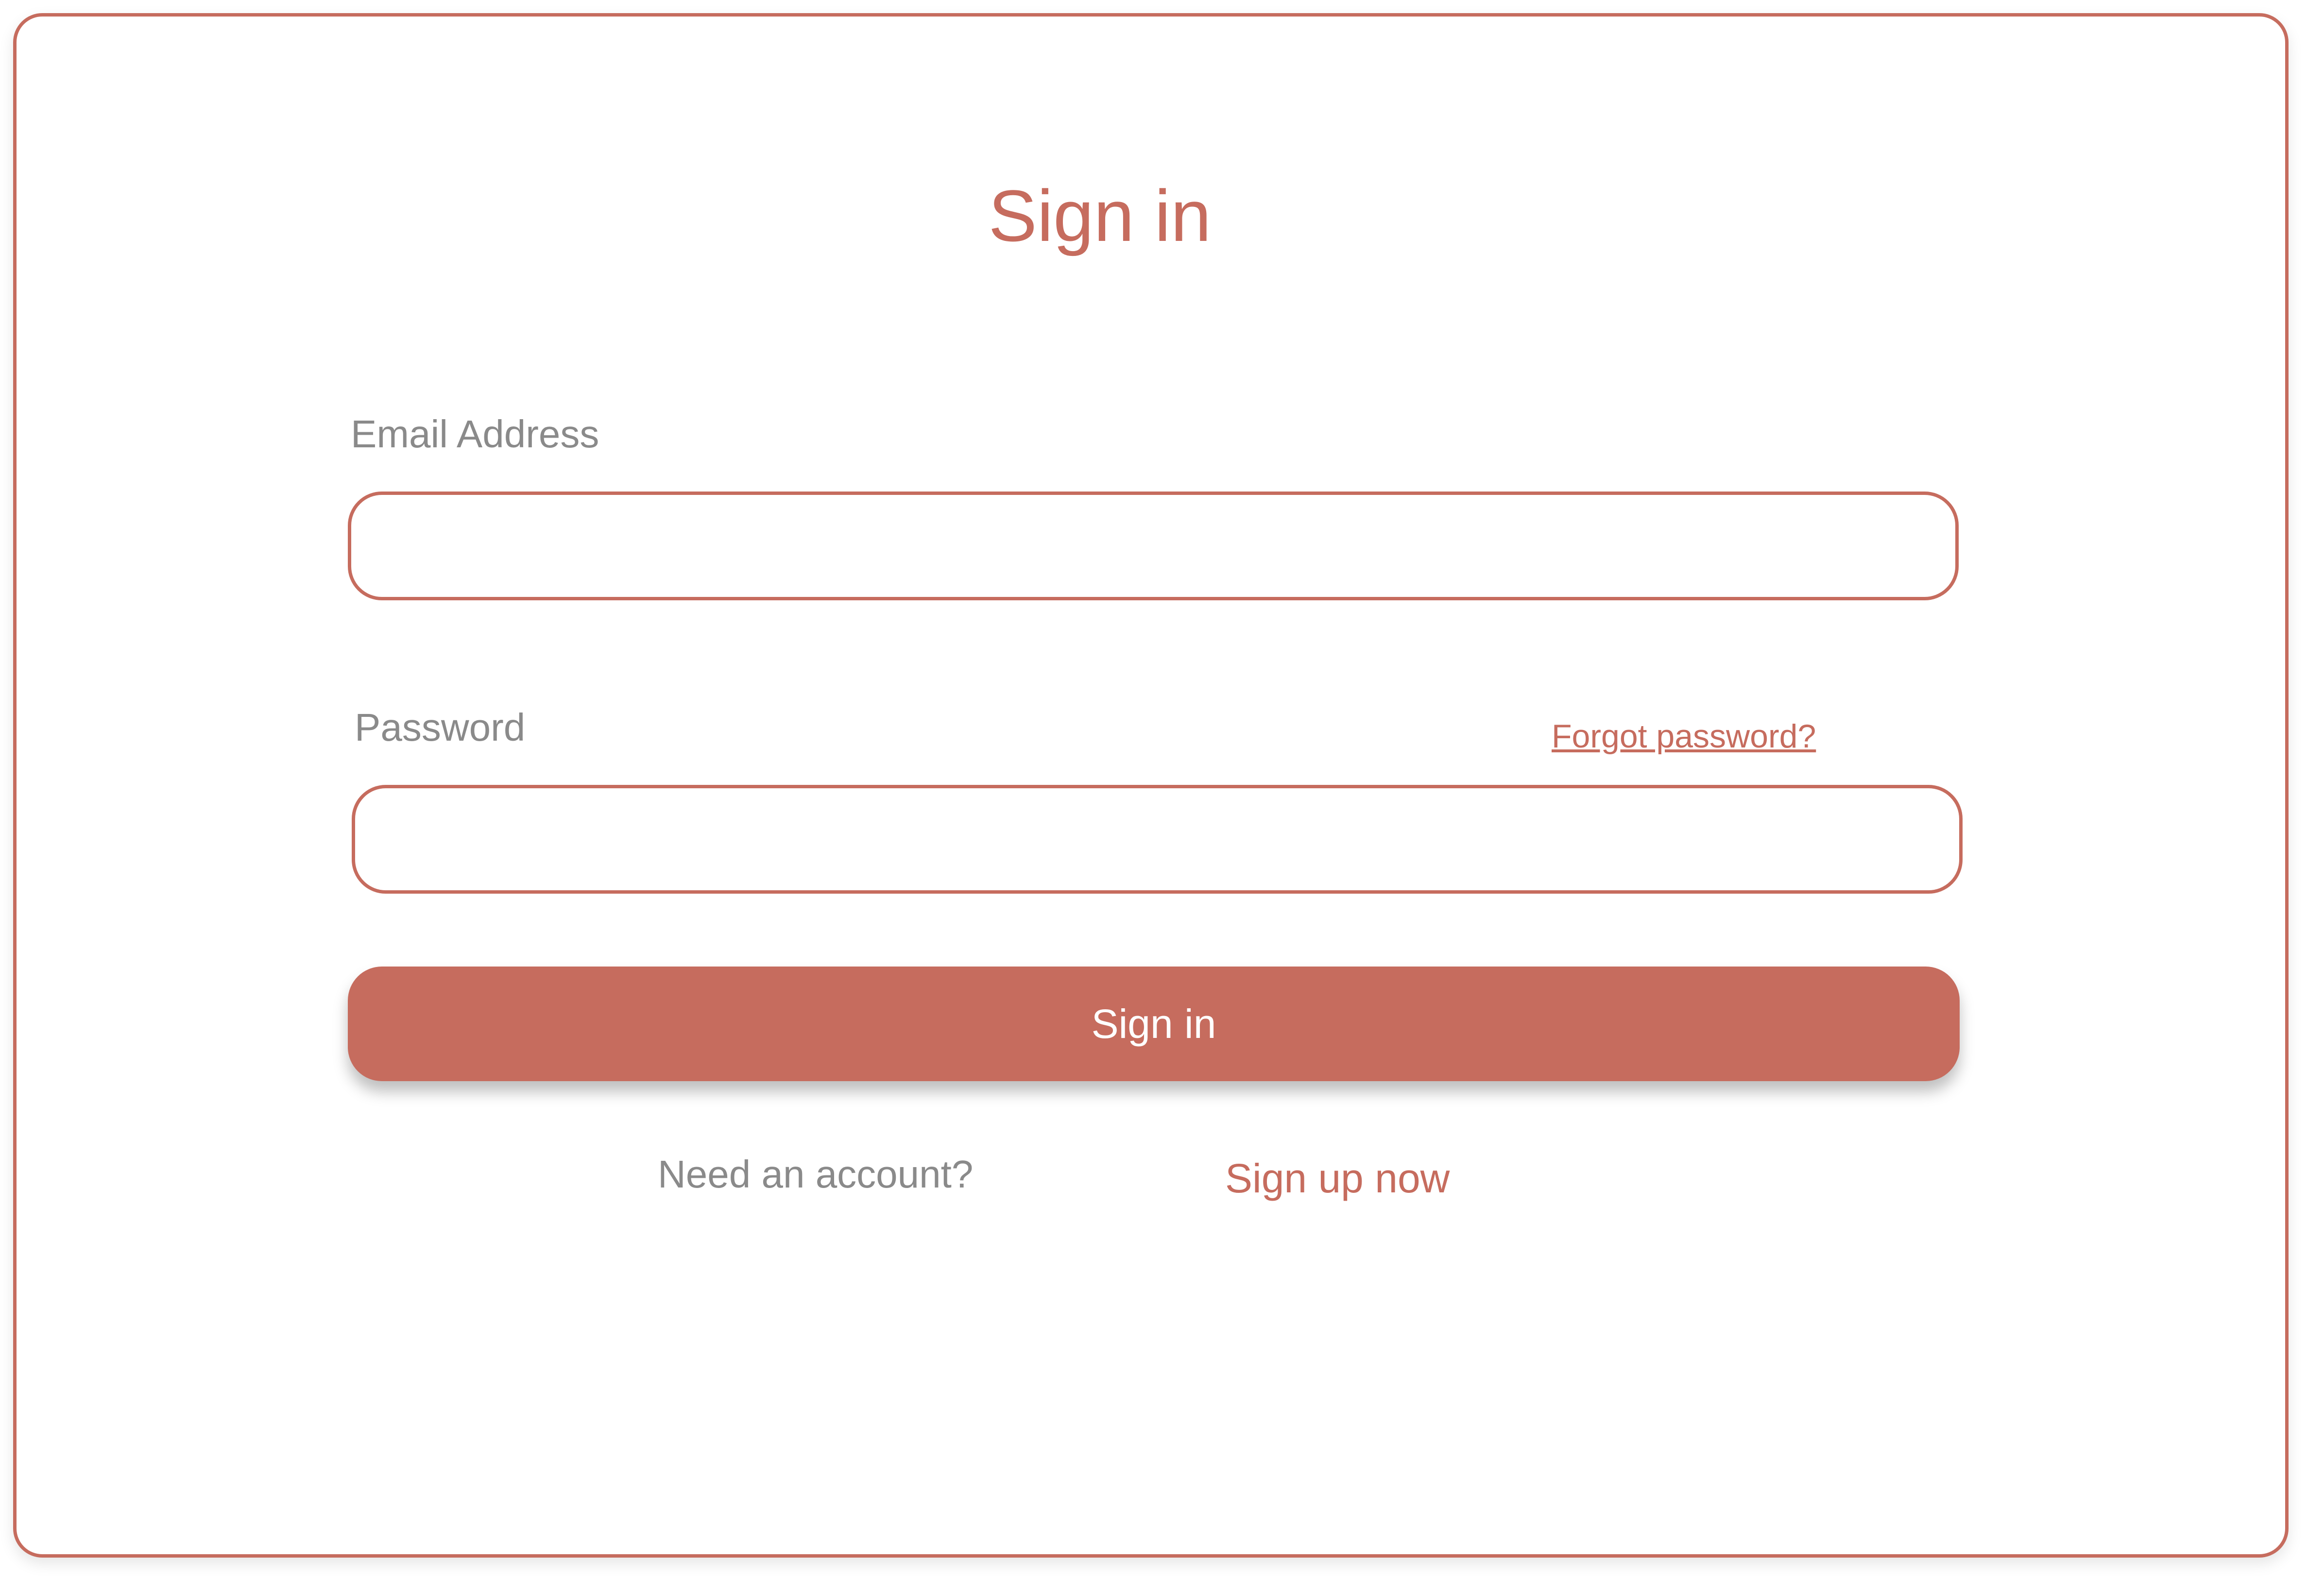  What do you see at coordinates (1100, 215) in the screenshot?
I see `page-title: Sign in` at bounding box center [1100, 215].